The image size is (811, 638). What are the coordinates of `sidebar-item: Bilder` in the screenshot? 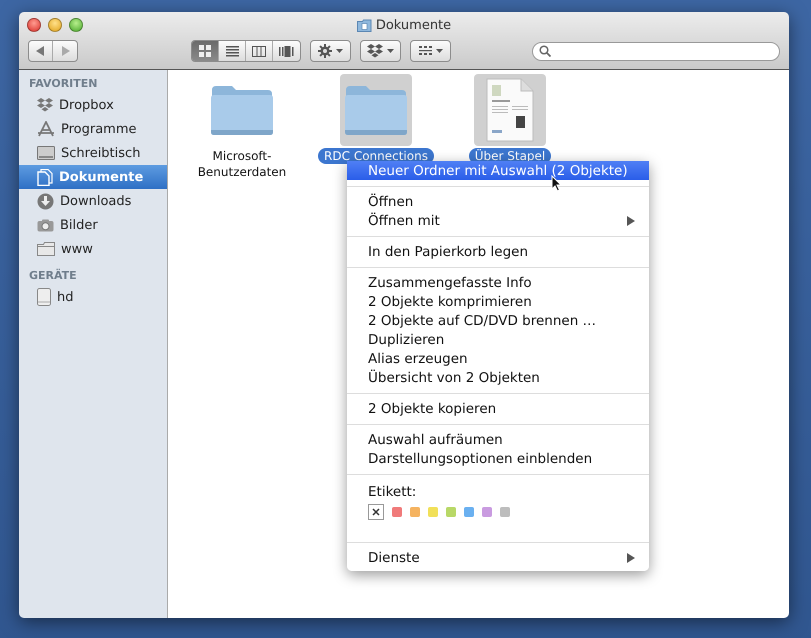 It's located at (93, 225).